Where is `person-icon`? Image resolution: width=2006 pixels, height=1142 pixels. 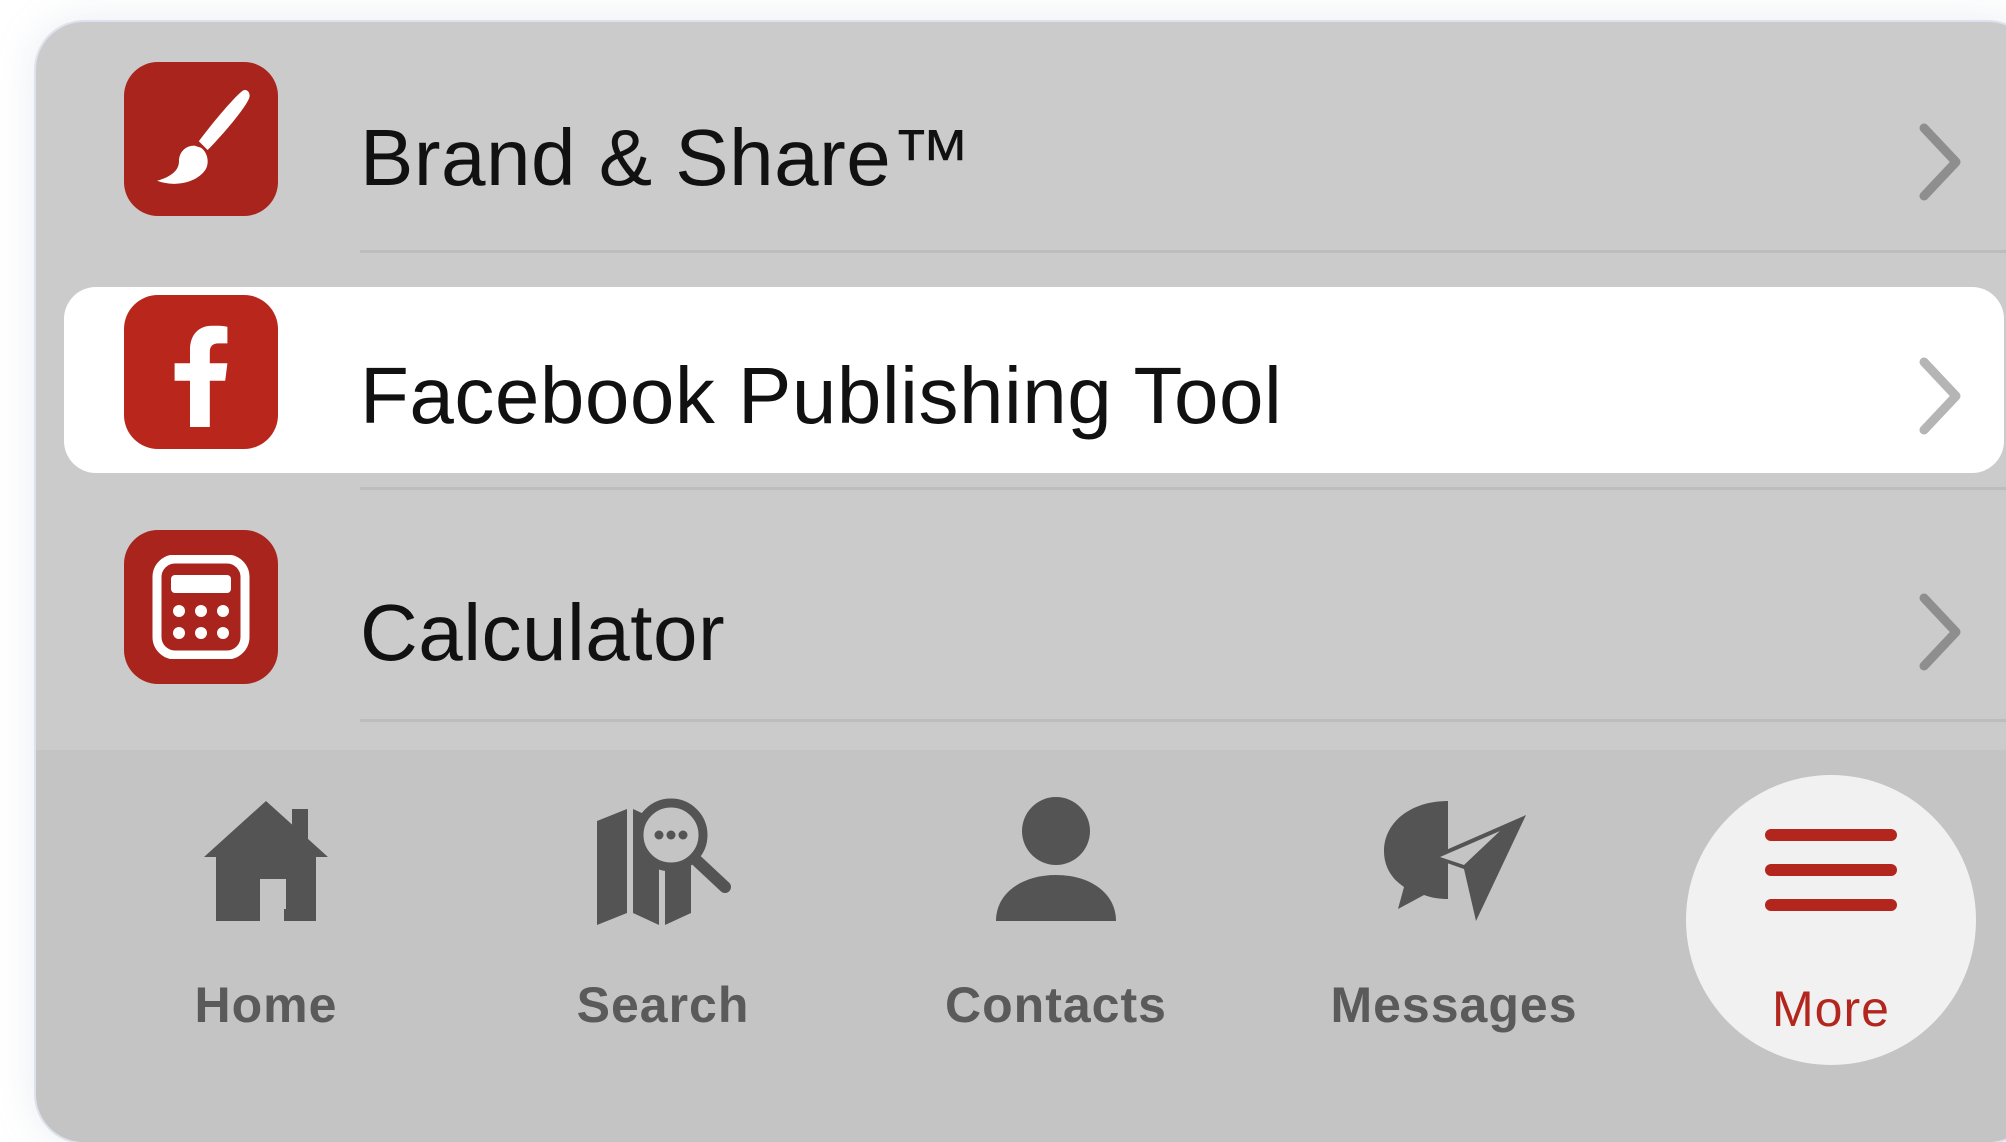
person-icon is located at coordinates (1056, 859).